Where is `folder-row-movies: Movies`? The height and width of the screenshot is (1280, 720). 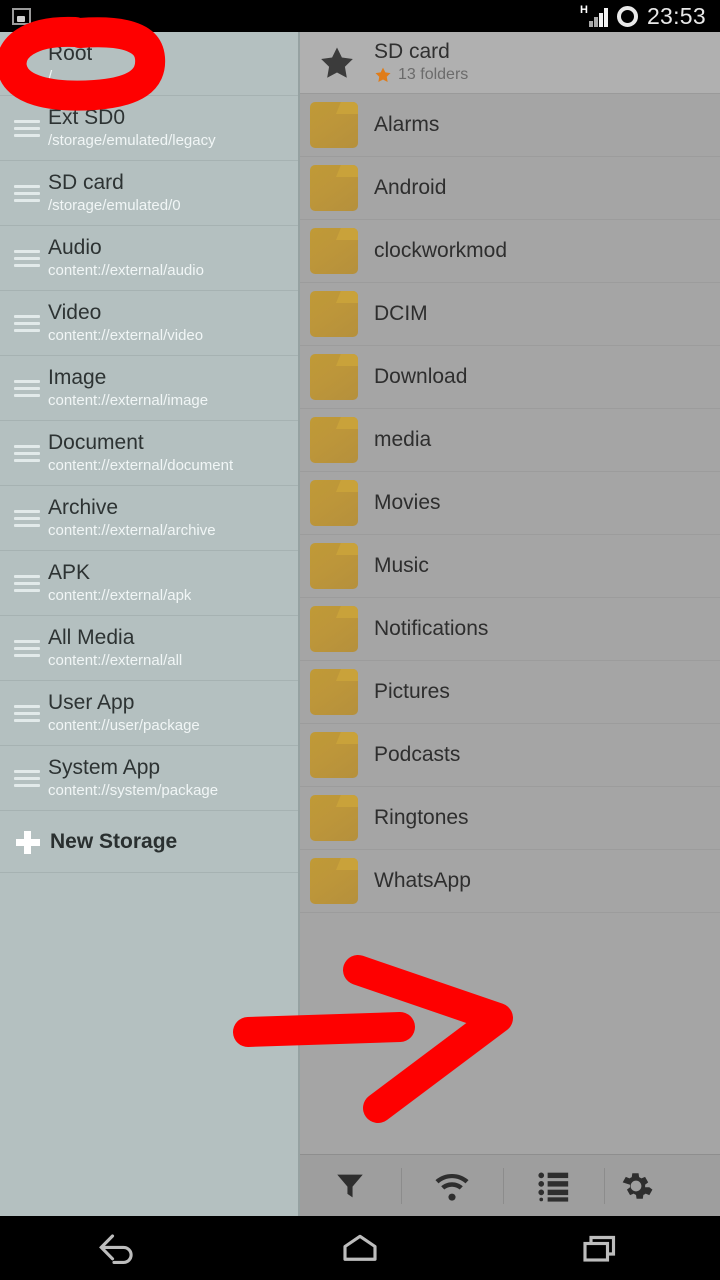
folder-row-movies: Movies is located at coordinates (510, 503).